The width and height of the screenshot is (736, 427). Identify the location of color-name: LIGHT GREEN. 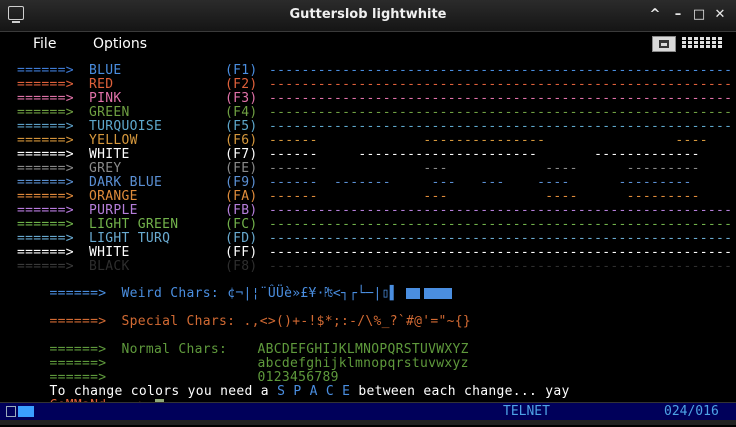
(134, 224).